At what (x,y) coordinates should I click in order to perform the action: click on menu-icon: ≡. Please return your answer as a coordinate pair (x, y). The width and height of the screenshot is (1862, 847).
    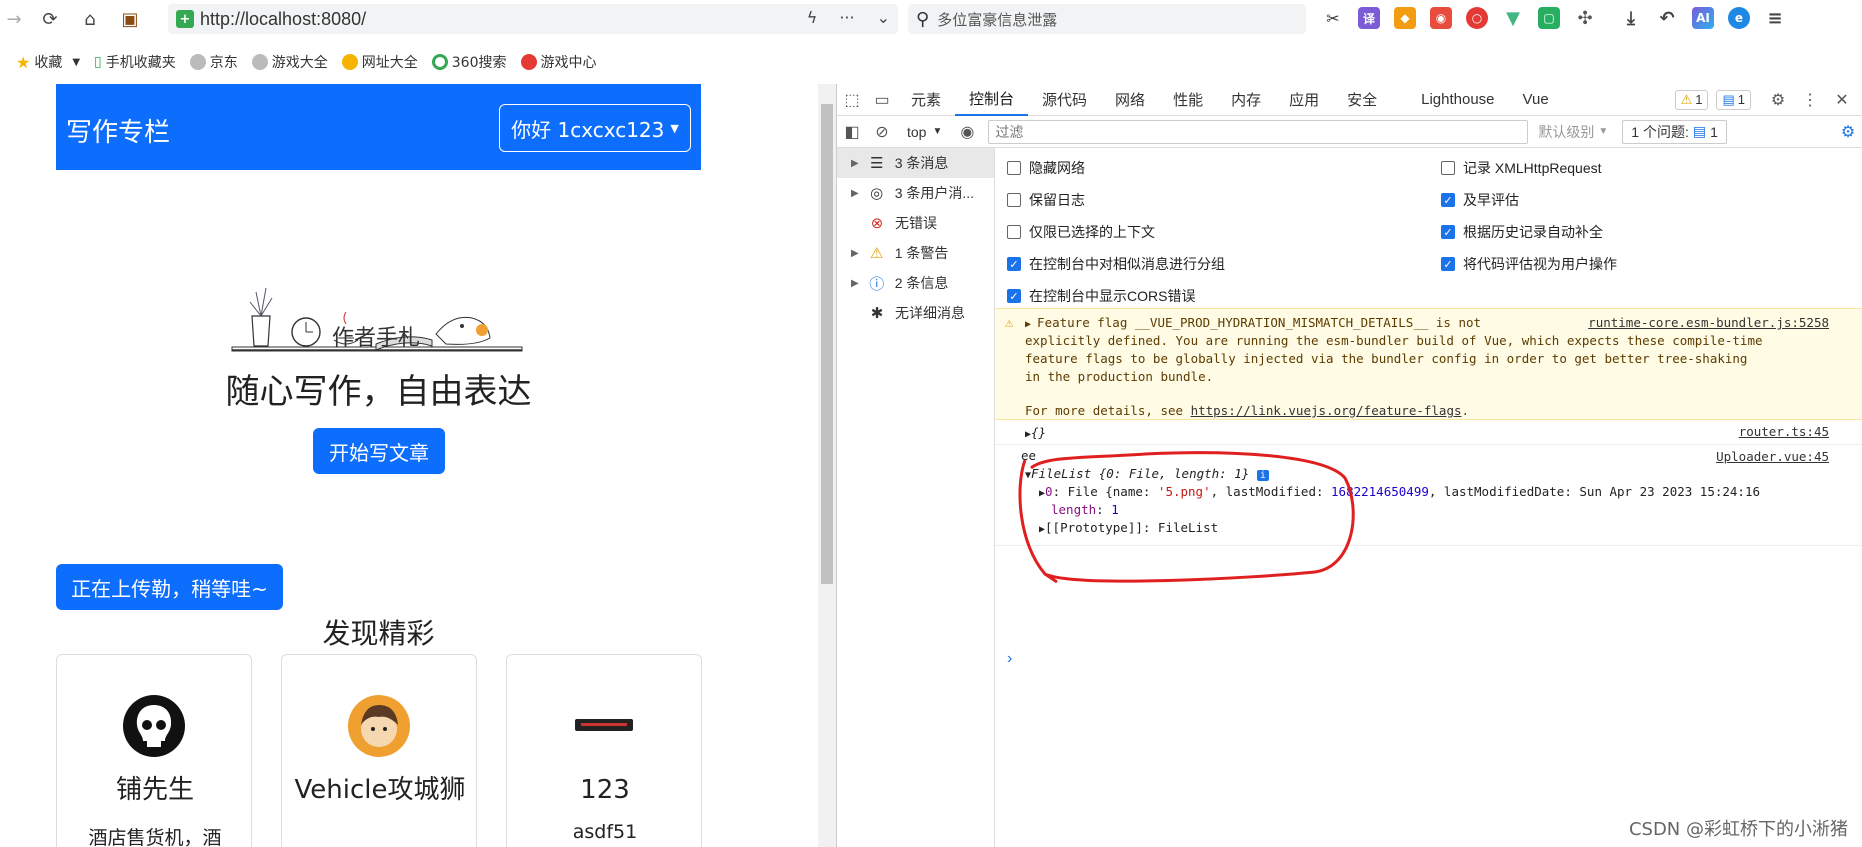
    Looking at the image, I should click on (1775, 18).